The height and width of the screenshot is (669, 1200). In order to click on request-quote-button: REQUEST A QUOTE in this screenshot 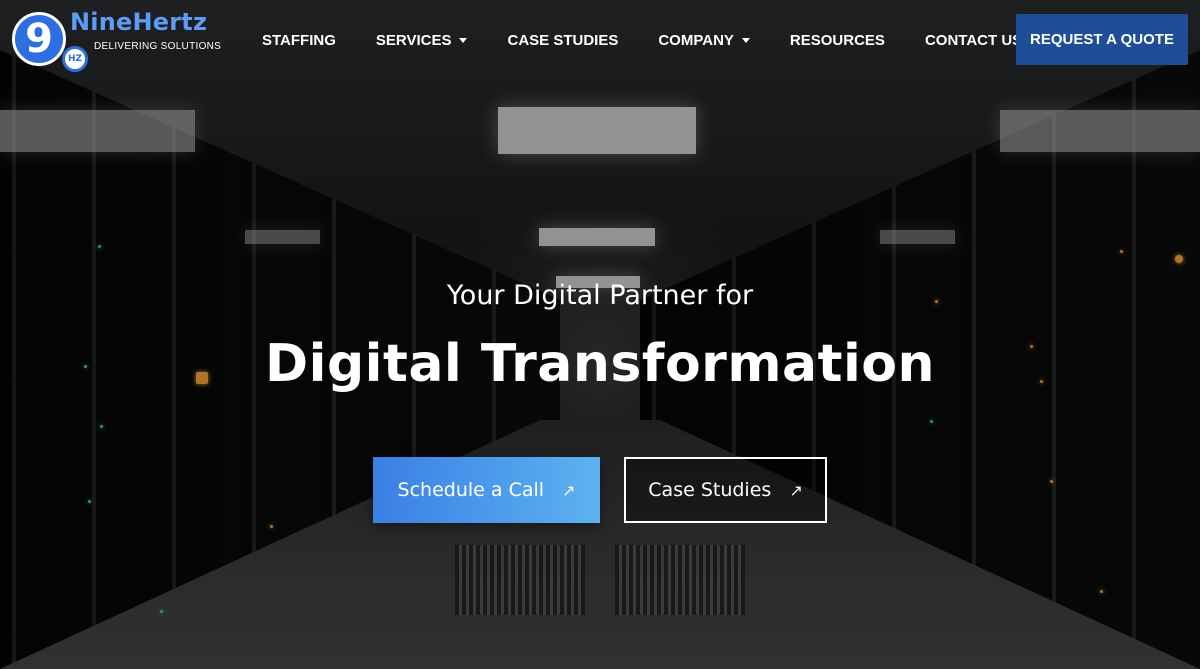, I will do `click(1102, 39)`.